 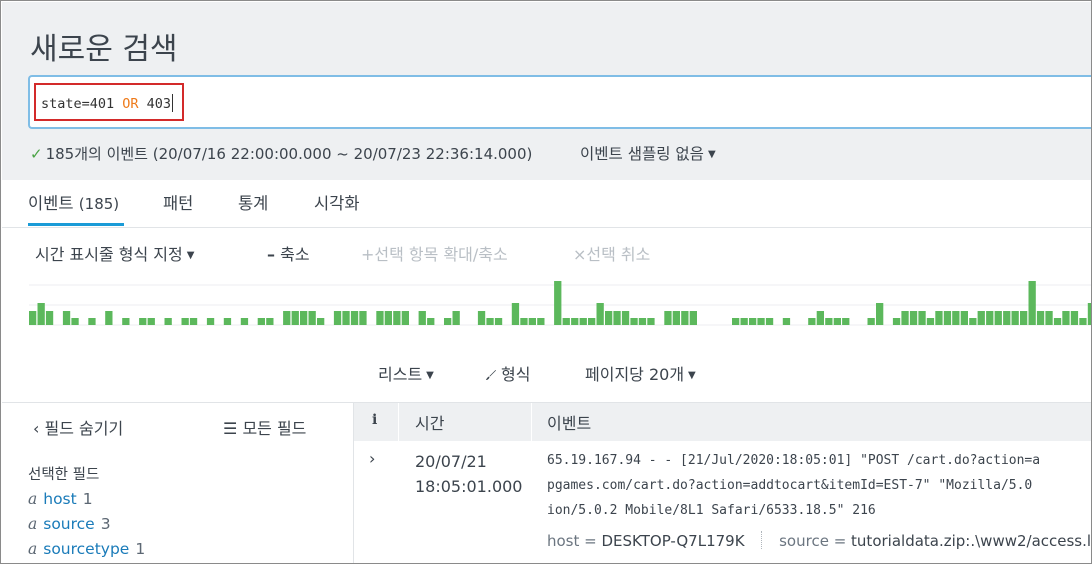 I want to click on all-fields-button: ☰ 모든 필드, so click(x=264, y=427).